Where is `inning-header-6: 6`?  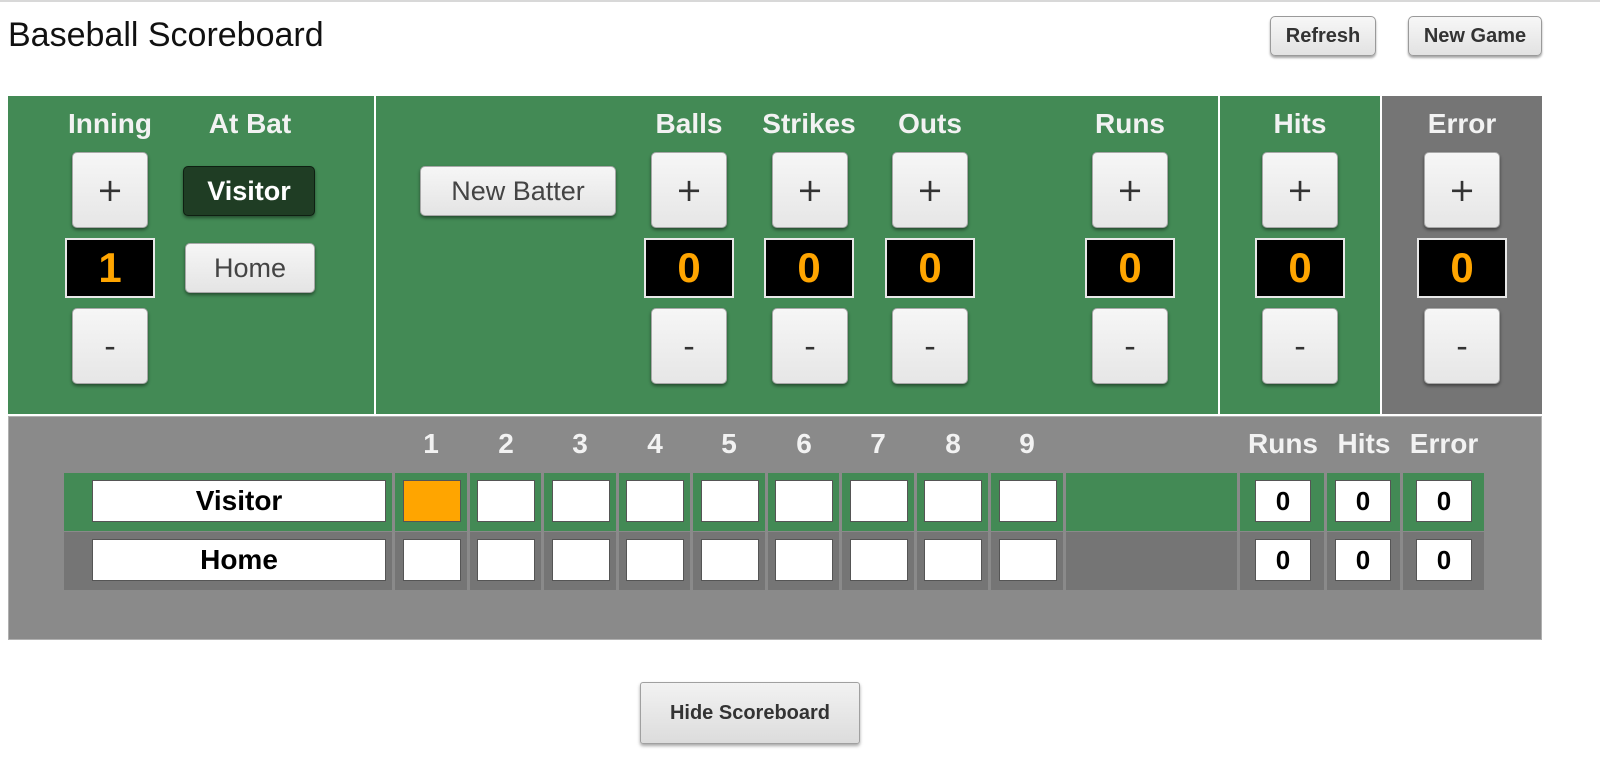
inning-header-6: 6 is located at coordinates (804, 443).